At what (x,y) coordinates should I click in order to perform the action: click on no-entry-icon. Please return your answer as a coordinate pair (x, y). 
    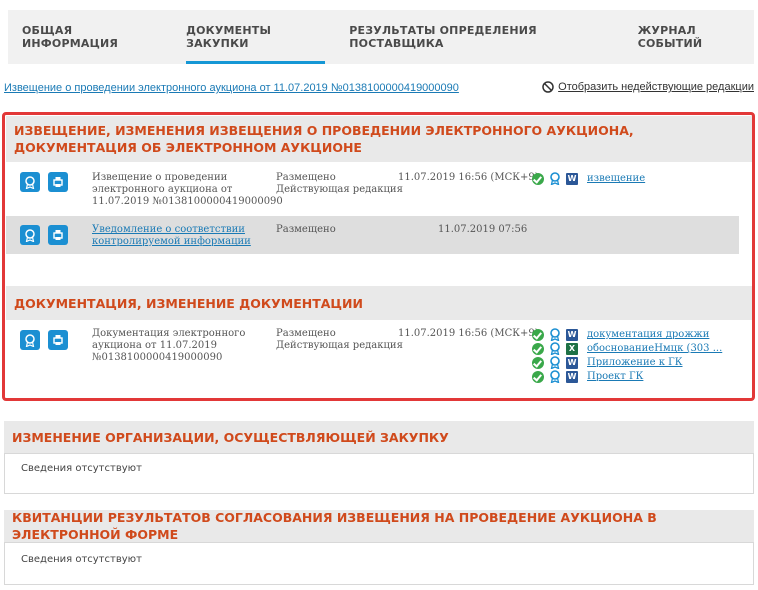
    Looking at the image, I should click on (548, 87).